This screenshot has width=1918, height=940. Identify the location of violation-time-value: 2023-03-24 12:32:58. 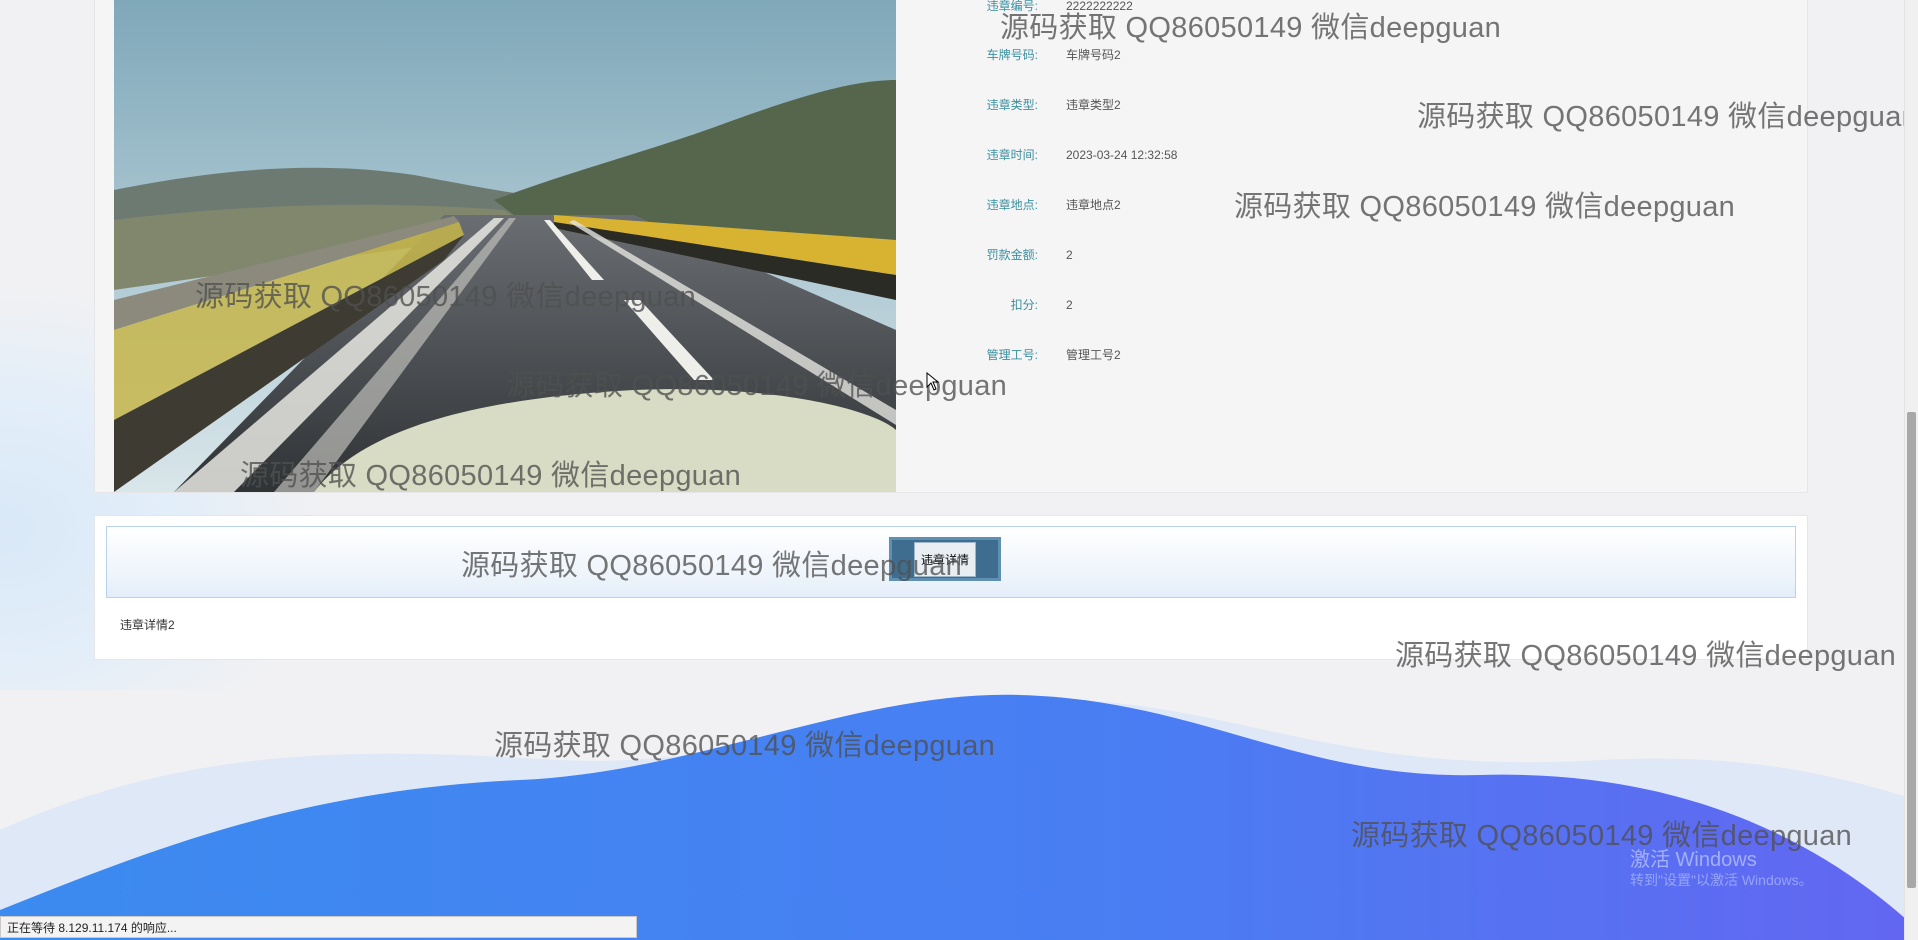
(1122, 155).